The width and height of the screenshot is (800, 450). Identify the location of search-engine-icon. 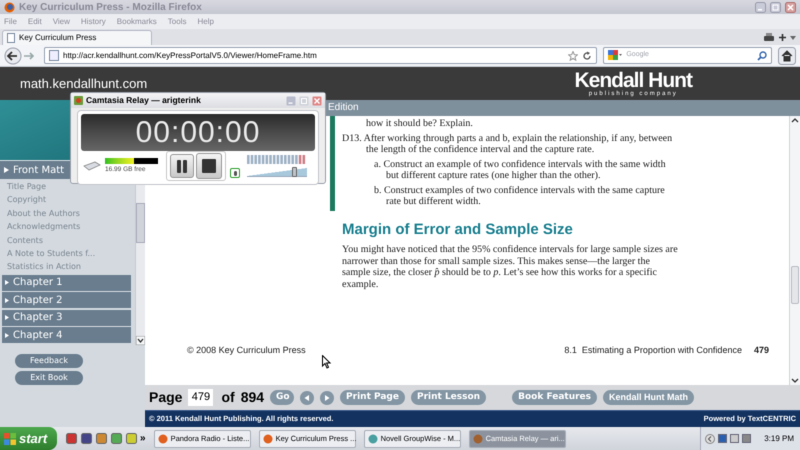
(615, 55).